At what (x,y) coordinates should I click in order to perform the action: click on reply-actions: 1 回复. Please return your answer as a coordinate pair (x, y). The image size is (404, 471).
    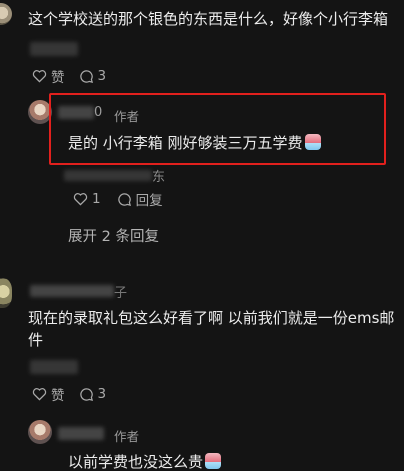
    Looking at the image, I should click on (118, 199).